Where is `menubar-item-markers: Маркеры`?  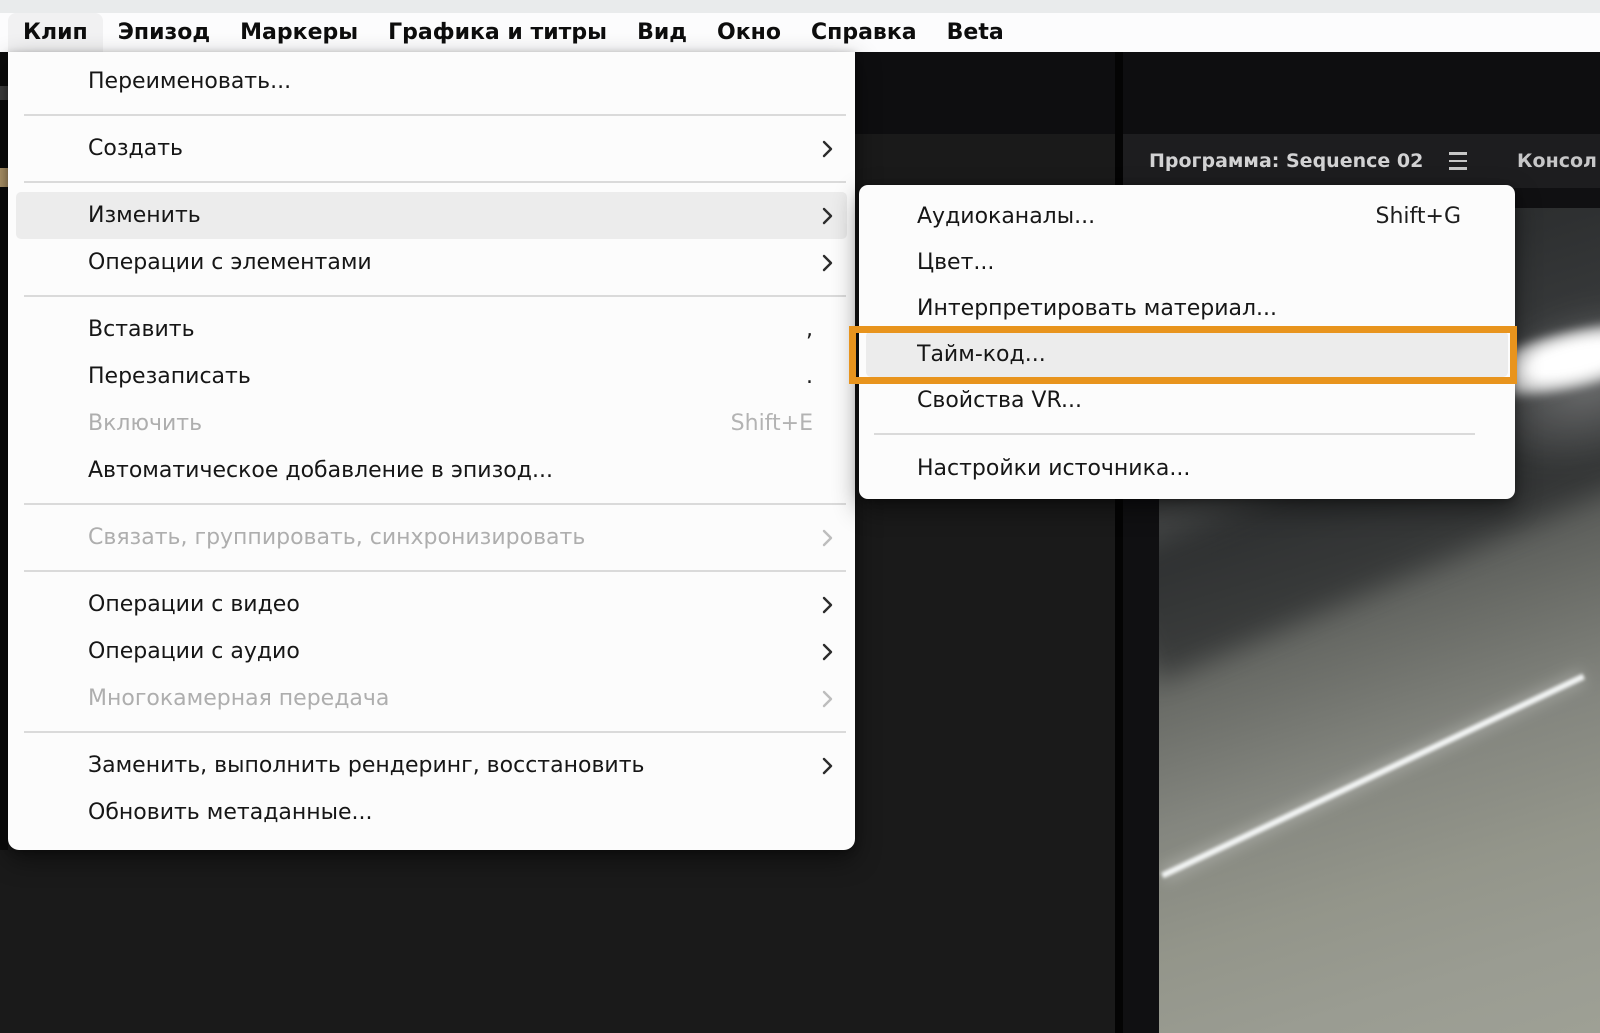 menubar-item-markers: Маркеры is located at coordinates (299, 32).